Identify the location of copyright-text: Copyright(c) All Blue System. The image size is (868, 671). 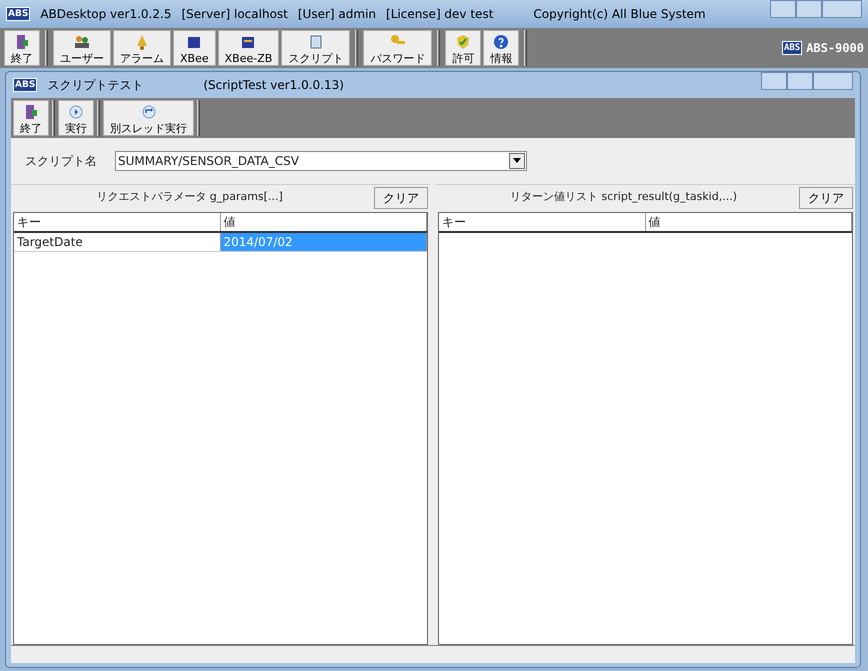
(619, 14).